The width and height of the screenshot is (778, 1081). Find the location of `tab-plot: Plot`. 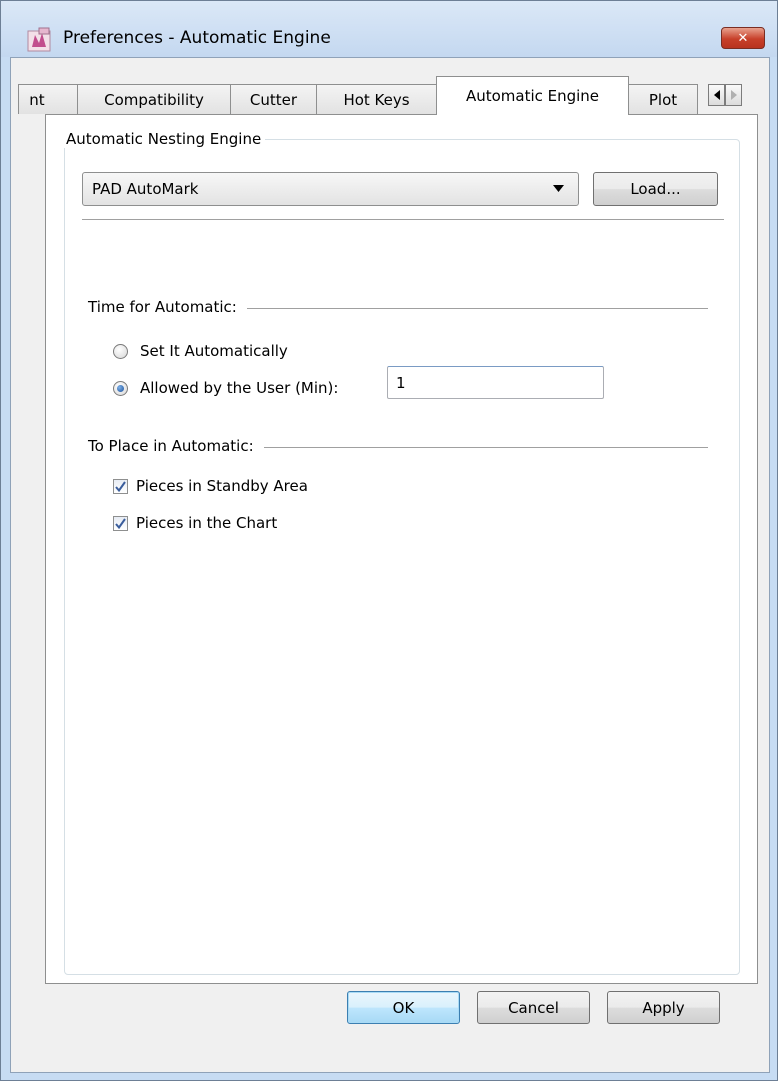

tab-plot: Plot is located at coordinates (663, 99).